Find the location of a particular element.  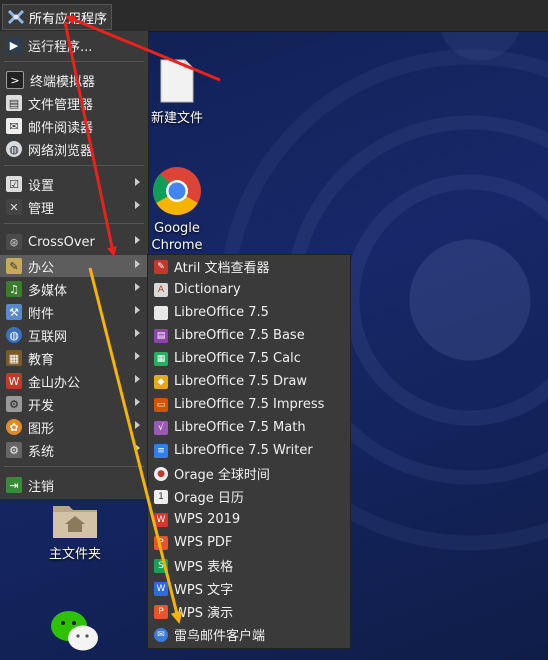

kingsoft-office-icon: W is located at coordinates (14, 381).